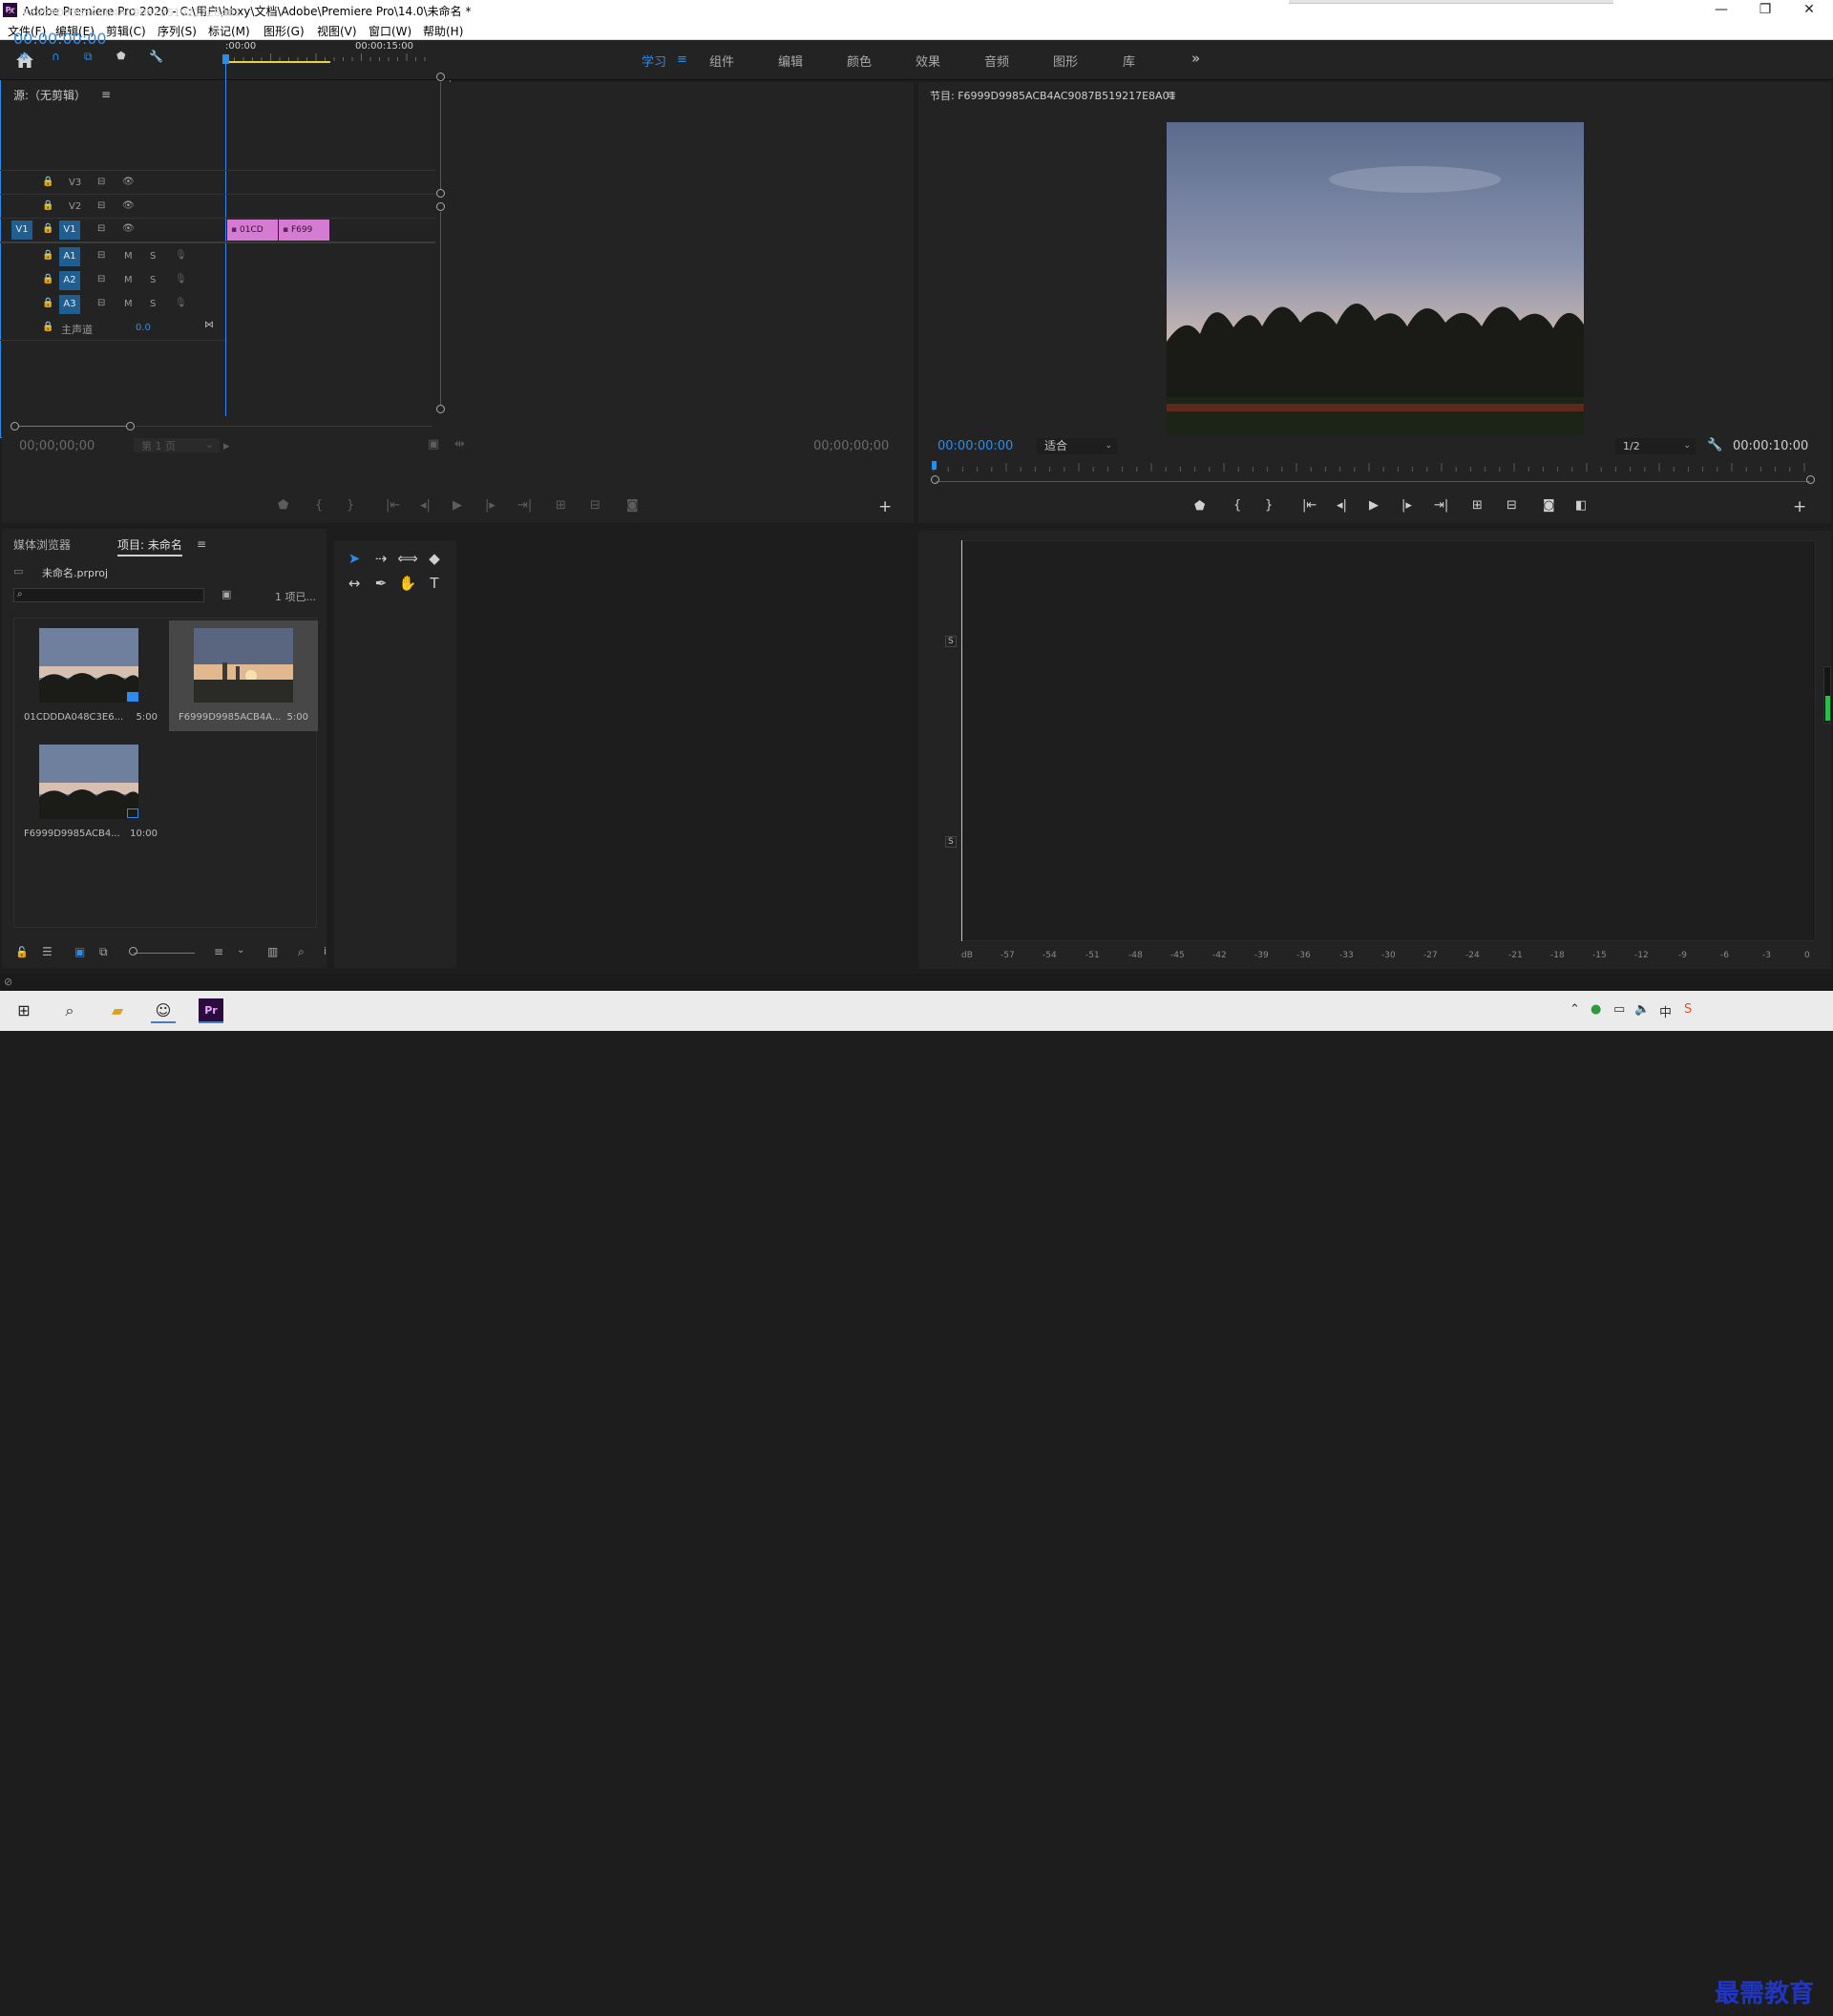 This screenshot has width=1833, height=2016. Describe the element at coordinates (1688, 1010) in the screenshot. I see `sogou-icon: S` at that location.